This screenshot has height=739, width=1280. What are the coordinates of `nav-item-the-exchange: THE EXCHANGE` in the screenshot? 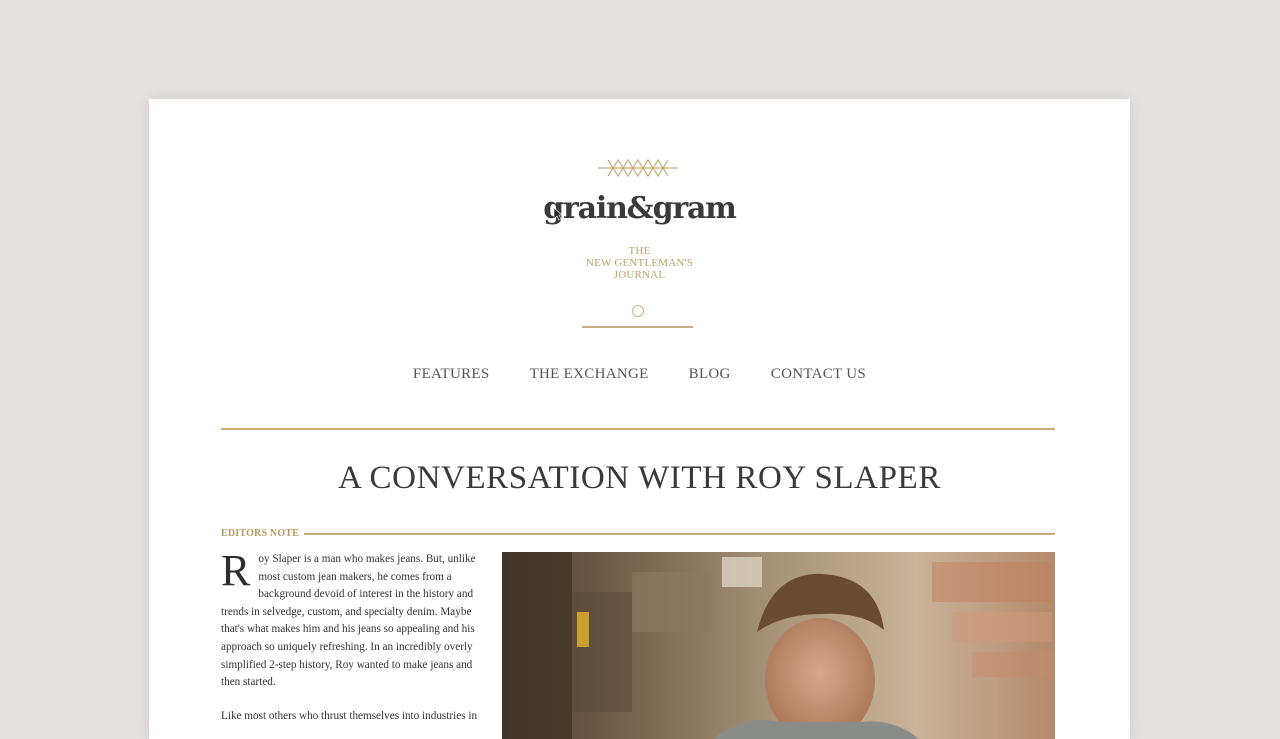 It's located at (589, 374).